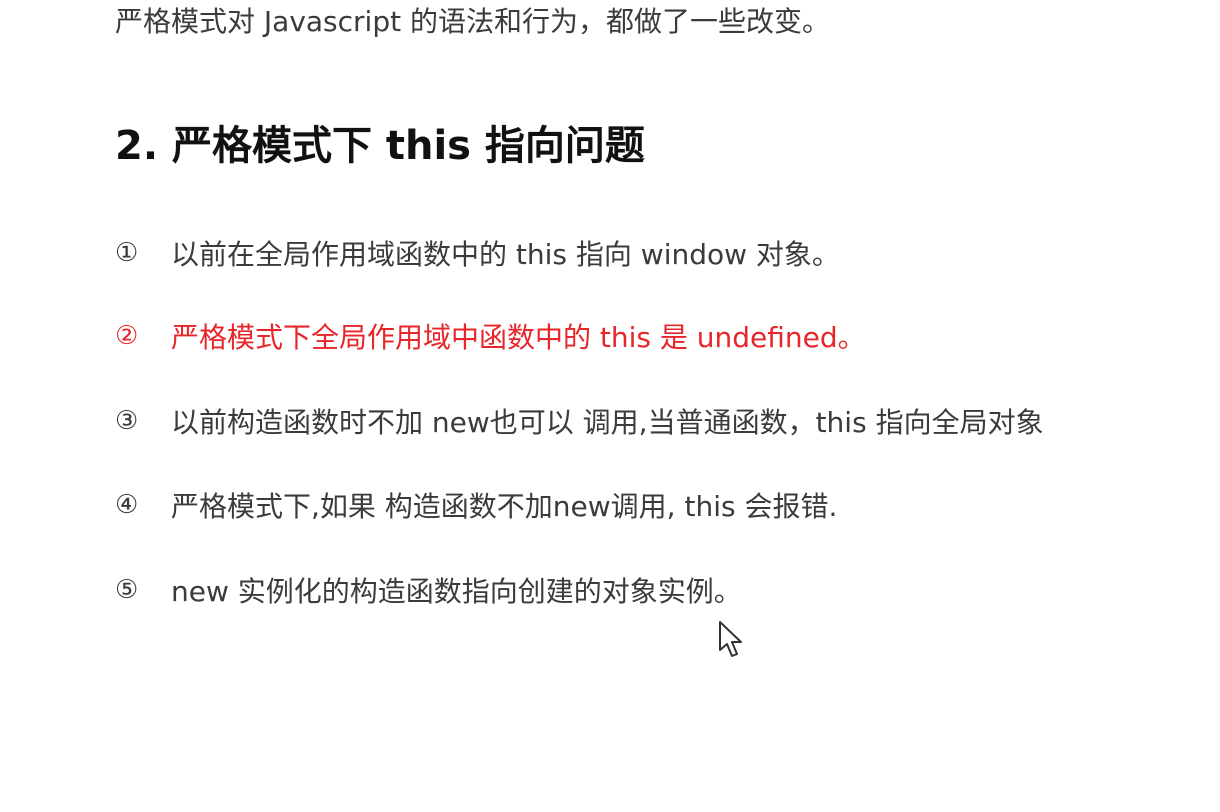 Image resolution: width=1220 pixels, height=812 pixels. Describe the element at coordinates (472, 21) in the screenshot. I see `intro-text: 严格模式对 Javascript 的语法和行为，都做了一些改变。` at that location.